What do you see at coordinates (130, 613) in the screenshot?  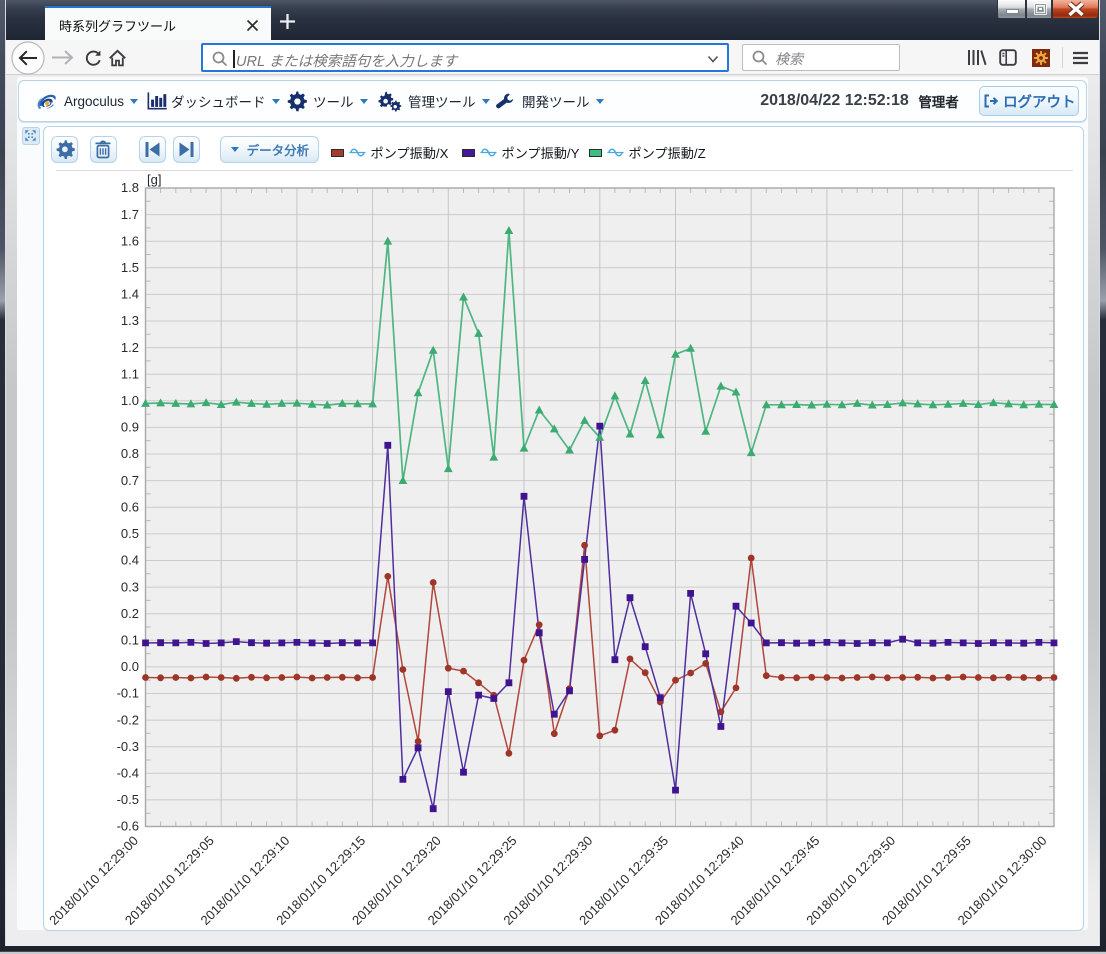 I see `svg-text: 0.2` at bounding box center [130, 613].